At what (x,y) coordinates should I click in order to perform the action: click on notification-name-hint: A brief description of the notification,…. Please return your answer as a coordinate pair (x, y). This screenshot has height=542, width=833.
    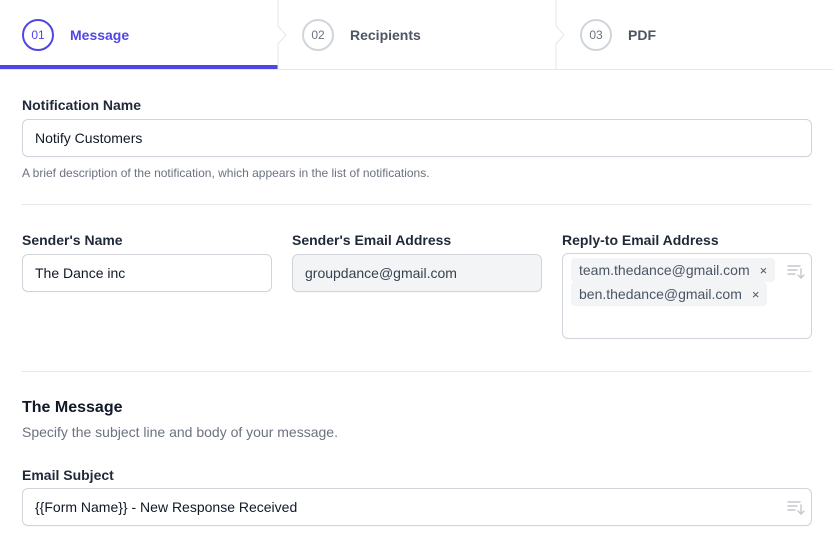
    Looking at the image, I should click on (226, 173).